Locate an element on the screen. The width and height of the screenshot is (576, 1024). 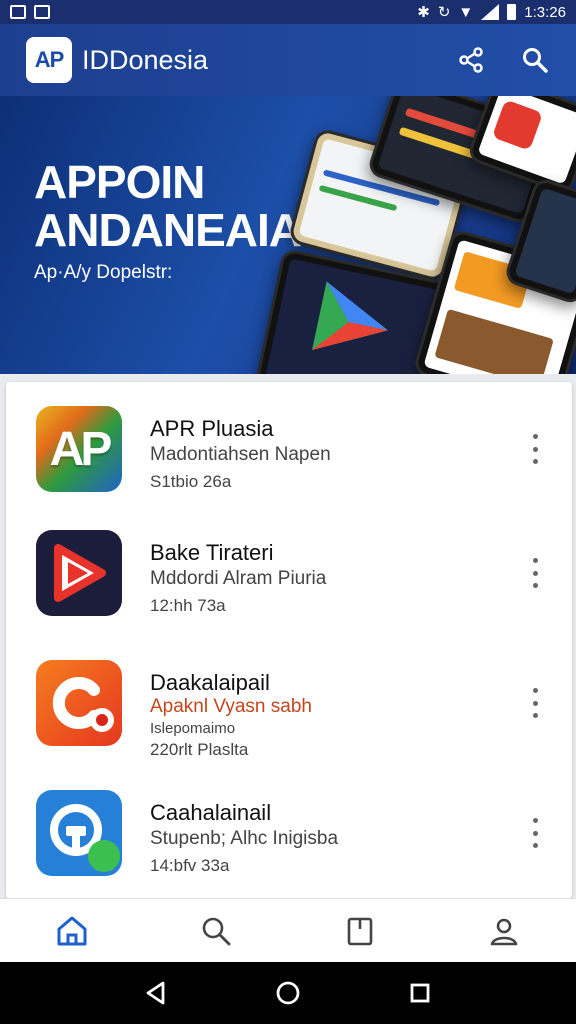
app-logo: AP is located at coordinates (49, 60).